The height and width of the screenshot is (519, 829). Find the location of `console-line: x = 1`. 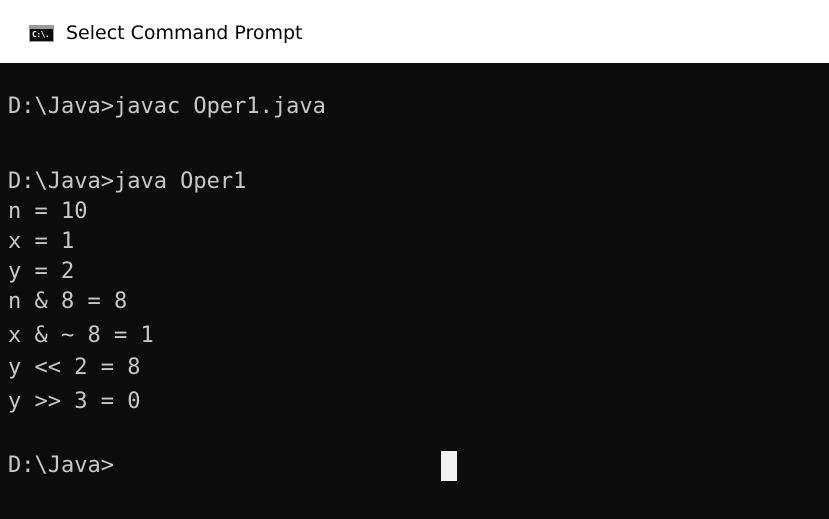

console-line: x = 1 is located at coordinates (41, 241).